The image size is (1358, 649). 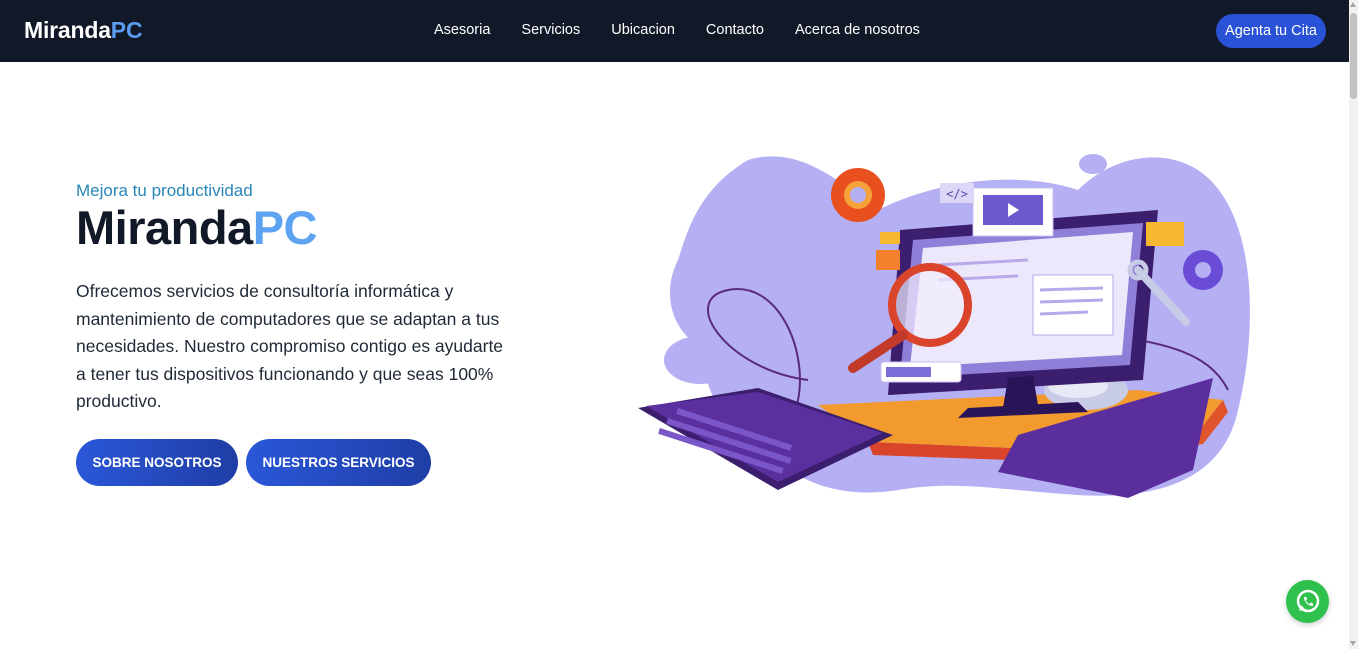 What do you see at coordinates (285, 227) in the screenshot?
I see `hero-title-accent: PC` at bounding box center [285, 227].